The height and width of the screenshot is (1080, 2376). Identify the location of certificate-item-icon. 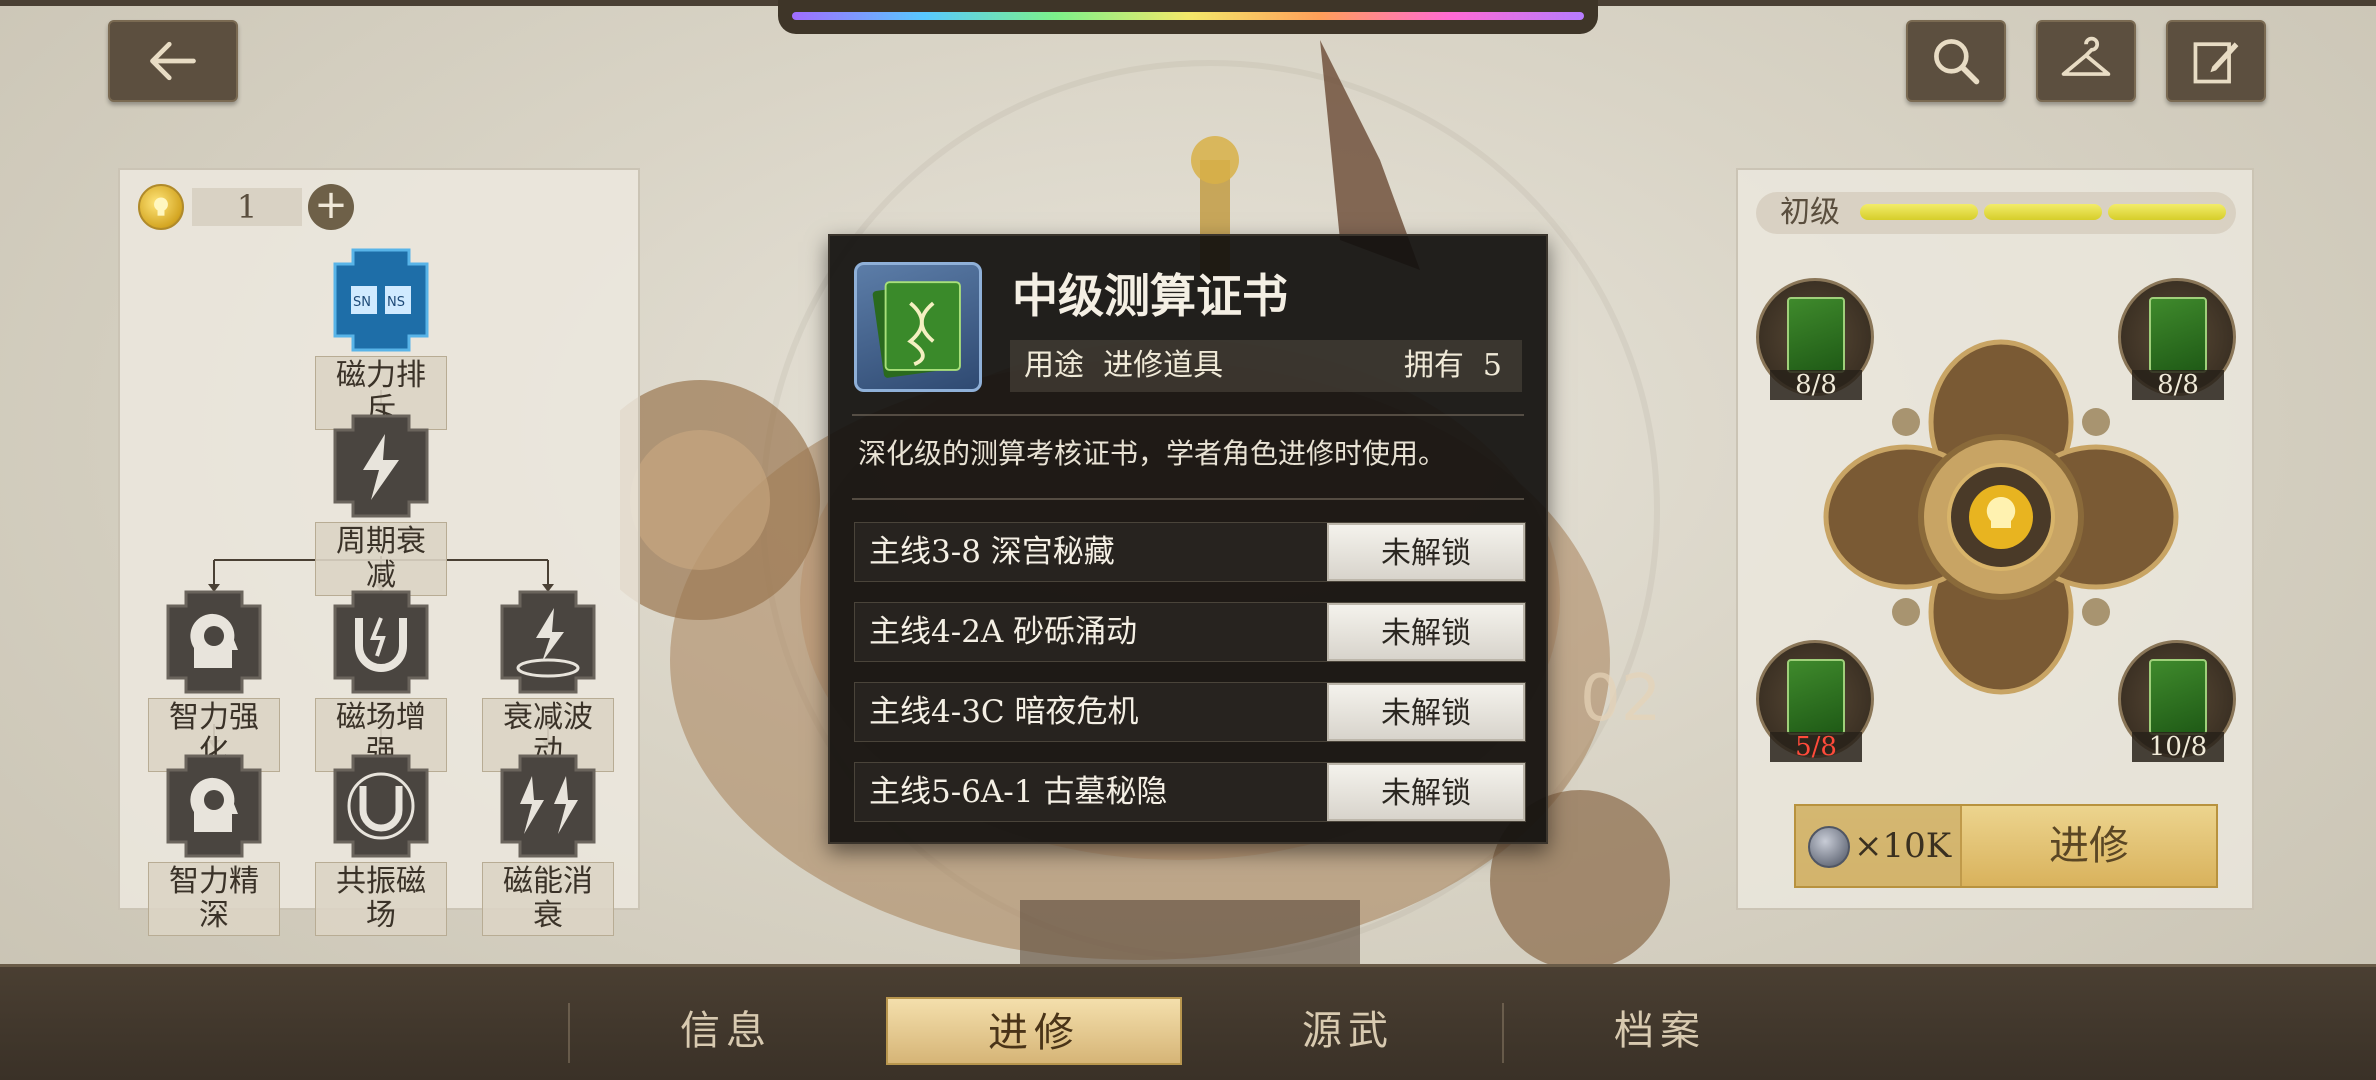
(918, 327).